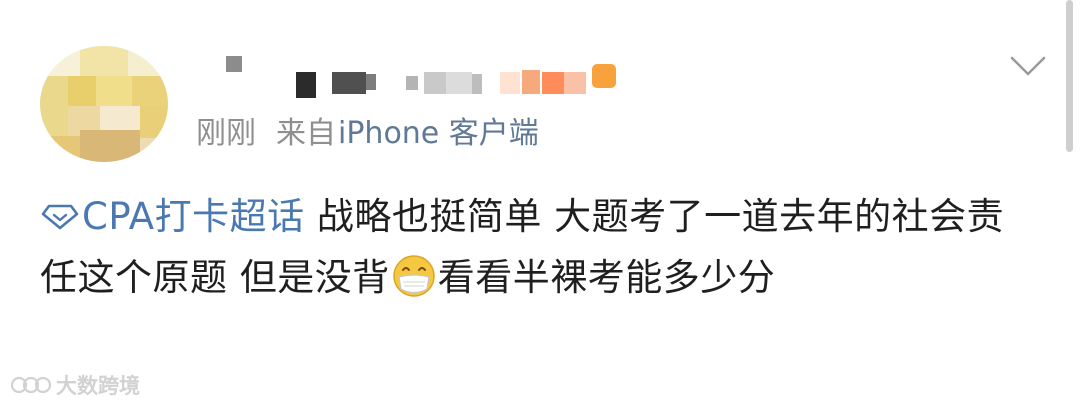 Image resolution: width=1080 pixels, height=405 pixels. What do you see at coordinates (306, 133) in the screenshot?
I see `source-prefix: 来自` at bounding box center [306, 133].